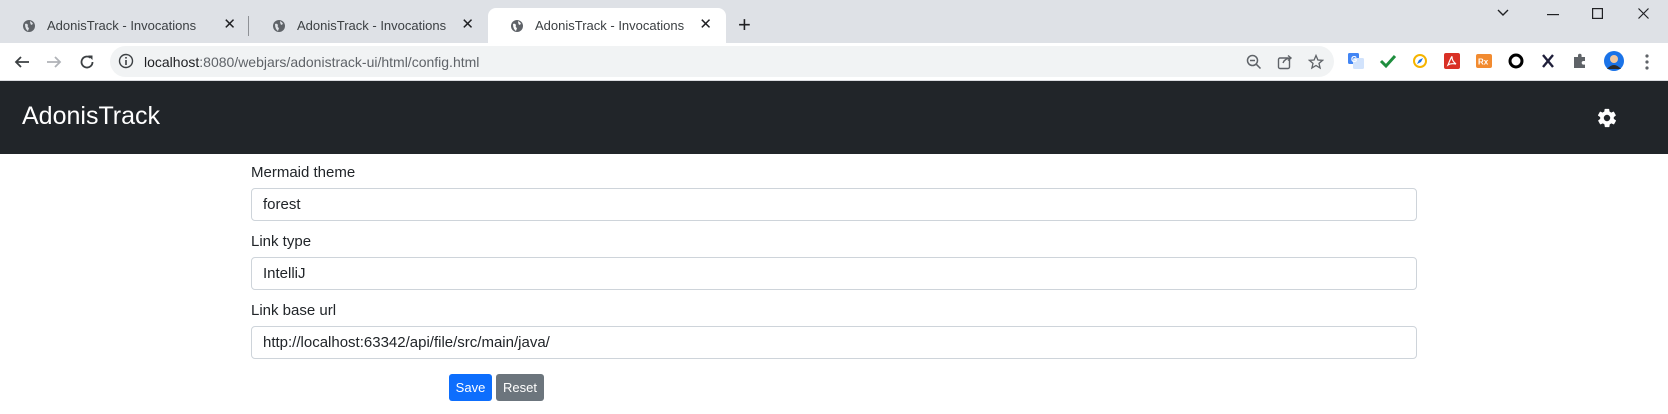 The width and height of the screenshot is (1668, 414). I want to click on pdf-icon, so click(1452, 61).